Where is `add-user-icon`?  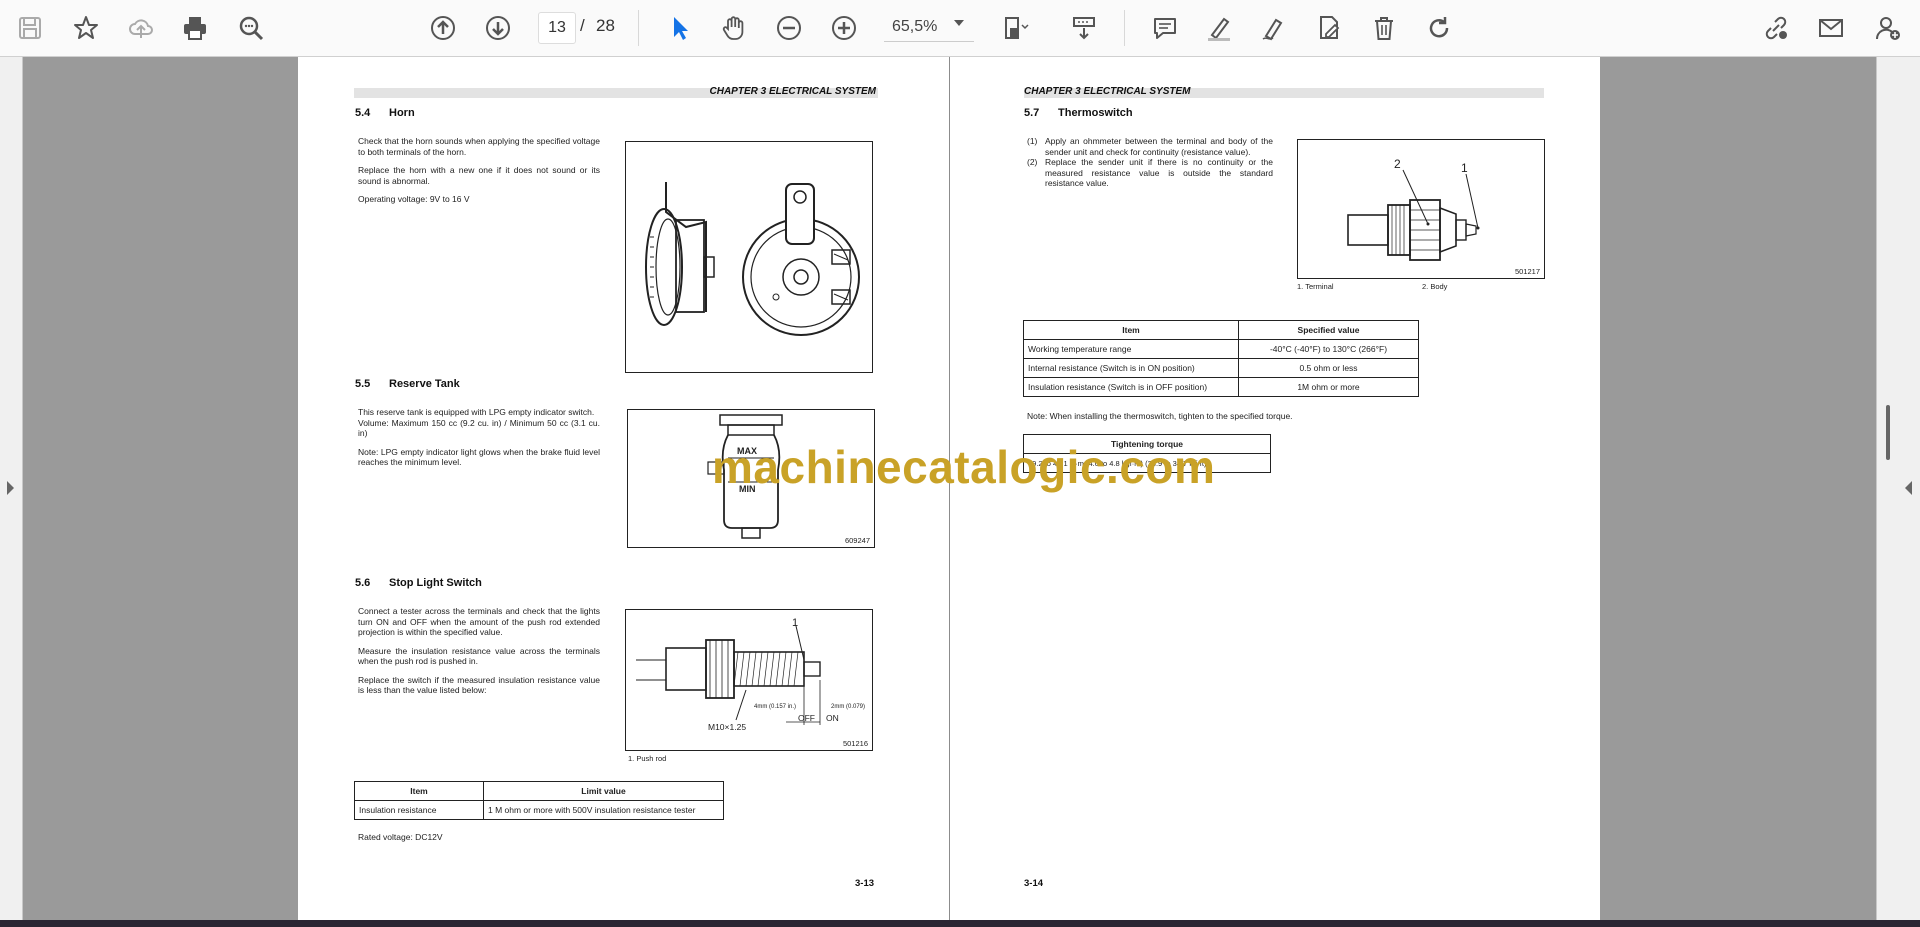
add-user-icon is located at coordinates (1888, 28).